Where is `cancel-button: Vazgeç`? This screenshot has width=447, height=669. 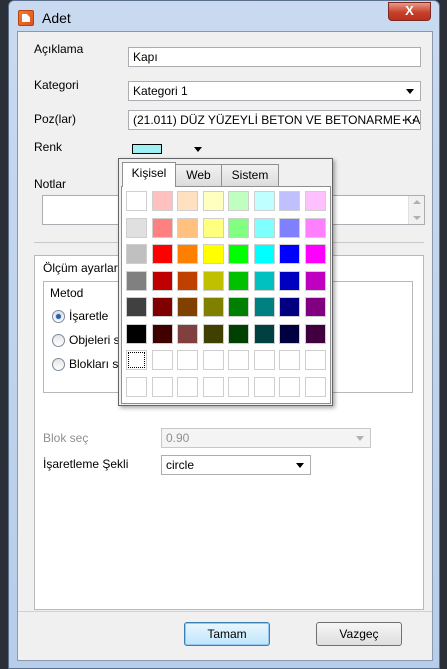
cancel-button: Vazgeç is located at coordinates (359, 634).